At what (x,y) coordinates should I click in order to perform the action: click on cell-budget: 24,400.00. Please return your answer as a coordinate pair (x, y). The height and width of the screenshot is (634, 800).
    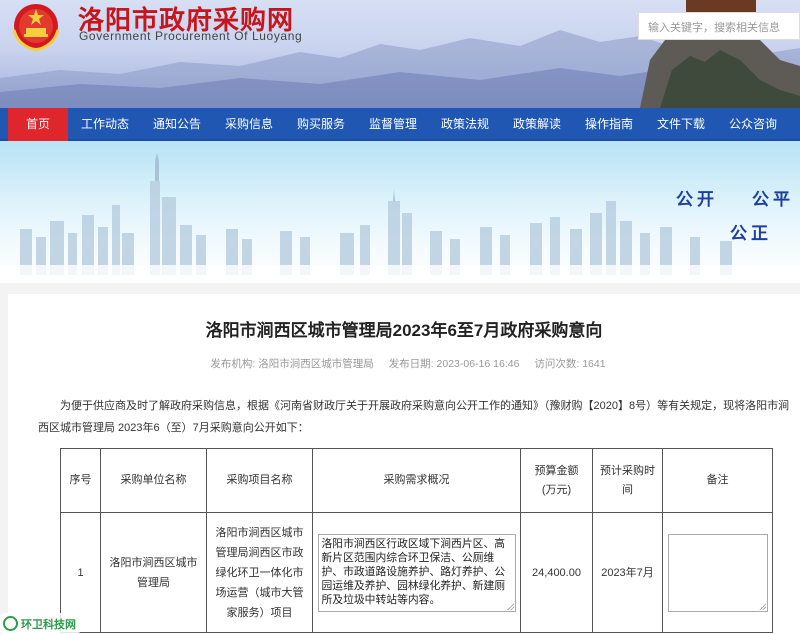
    Looking at the image, I should click on (556, 572).